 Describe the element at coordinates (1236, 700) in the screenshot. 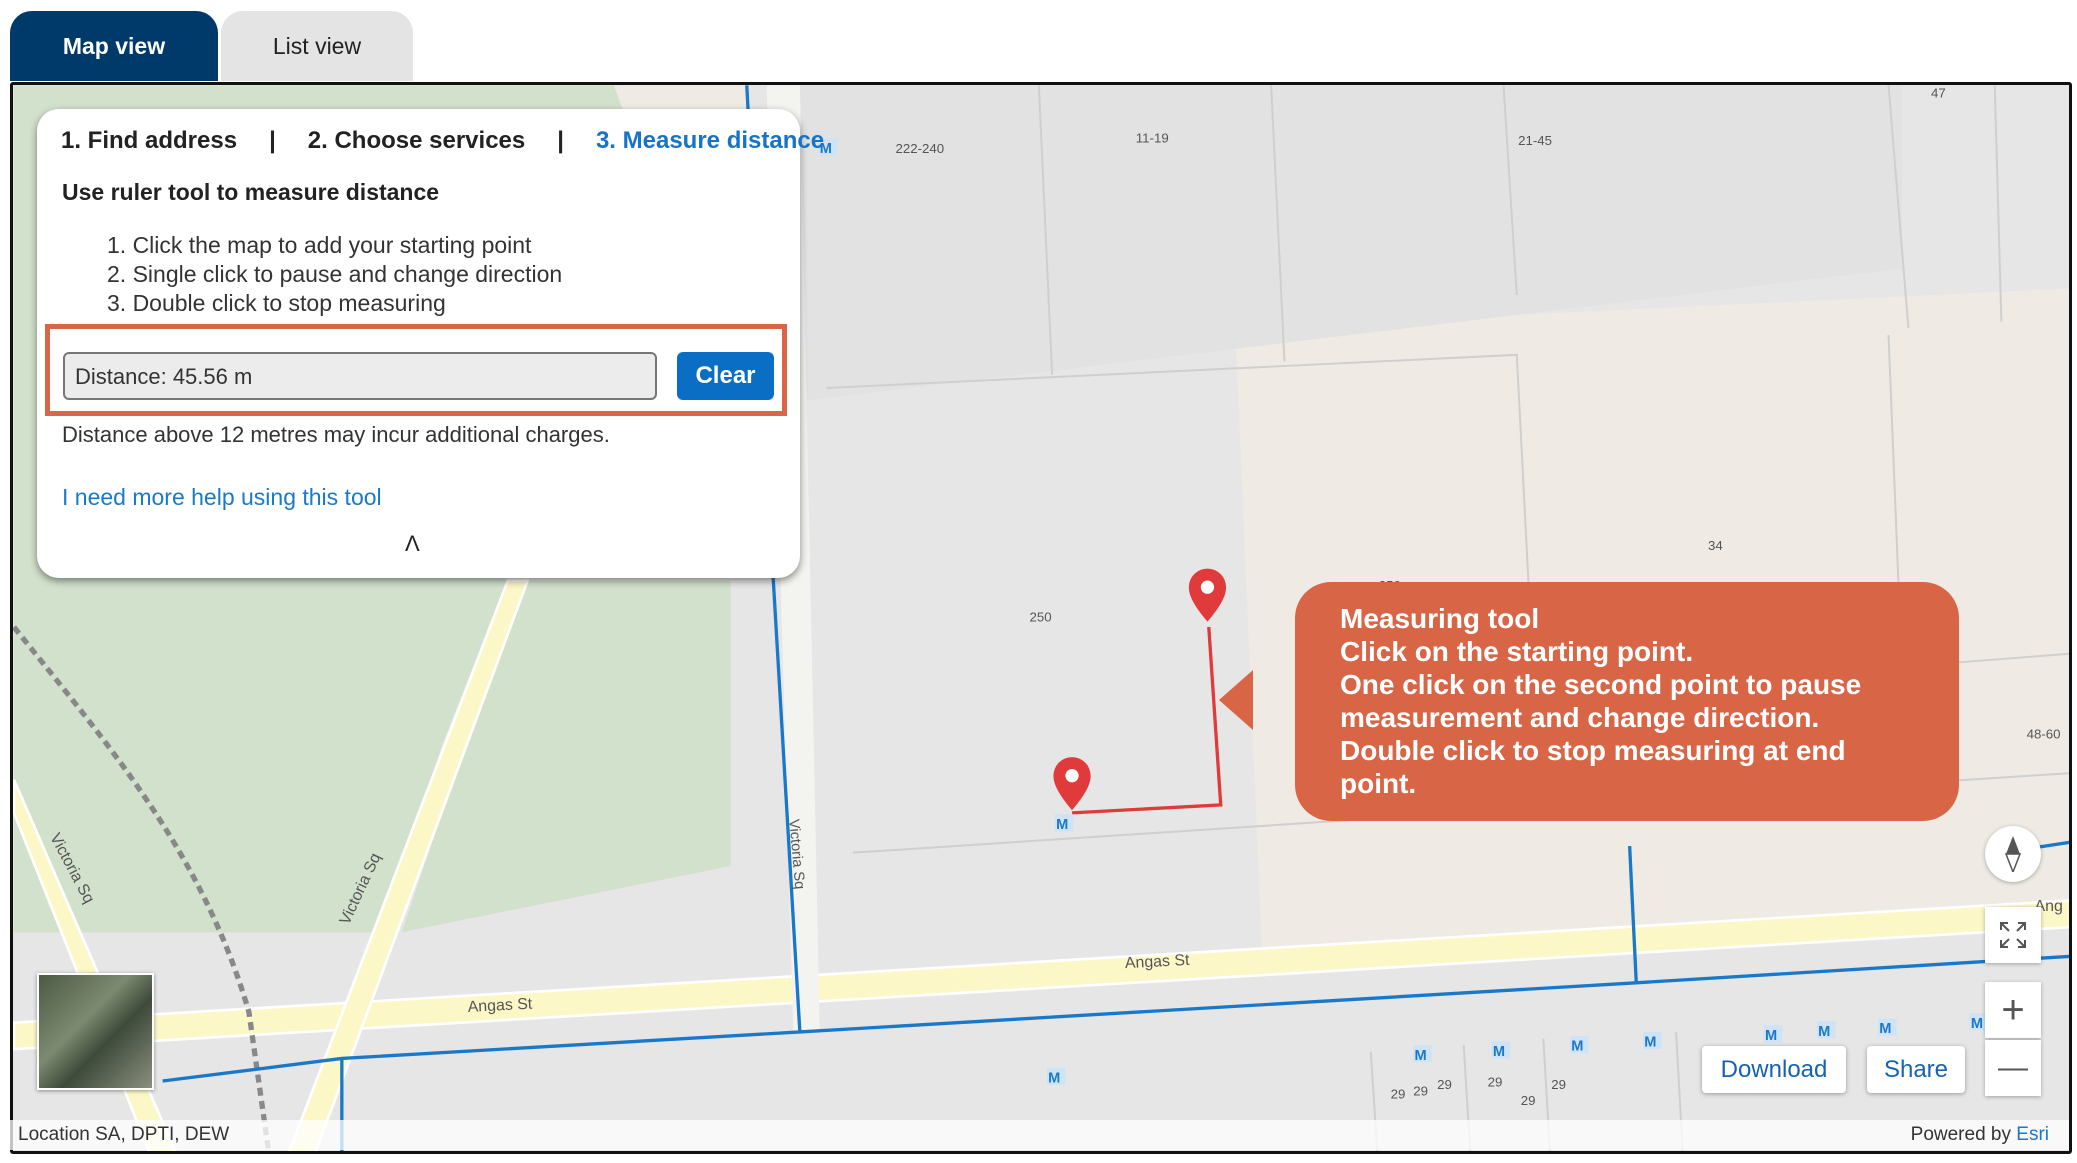

I see `callout-arrow` at that location.